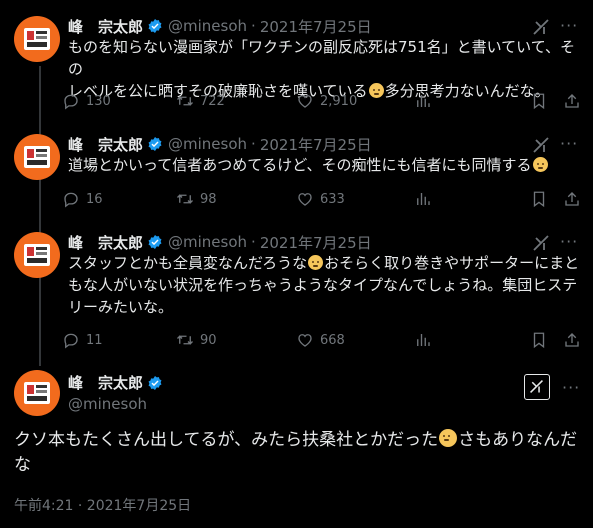 Image resolution: width=593 pixels, height=528 pixels. I want to click on tweet-line-part: 道場とかいって信者あつめてるけど、その痴性にも信者にも同情する, so click(308, 165).